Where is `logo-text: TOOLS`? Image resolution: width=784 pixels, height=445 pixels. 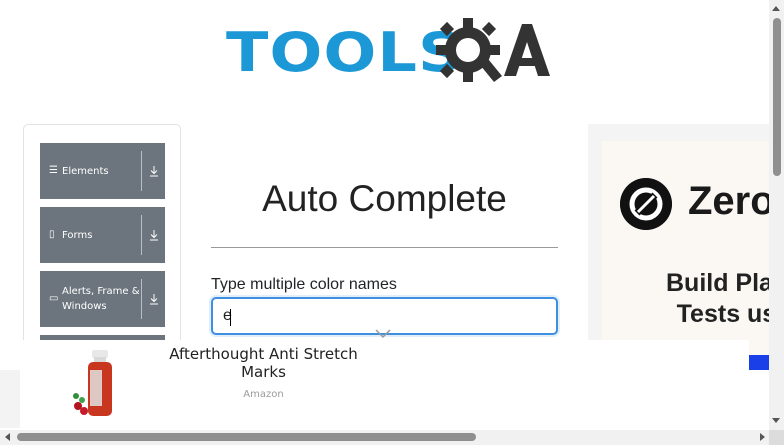 logo-text: TOOLS is located at coordinates (345, 52).